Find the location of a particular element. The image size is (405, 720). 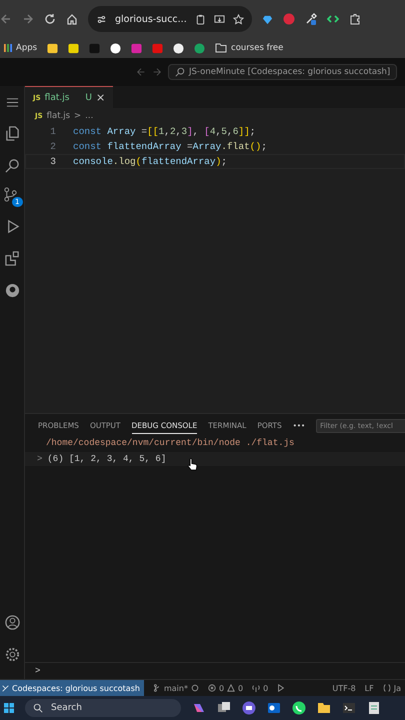

files-icon is located at coordinates (12, 133).